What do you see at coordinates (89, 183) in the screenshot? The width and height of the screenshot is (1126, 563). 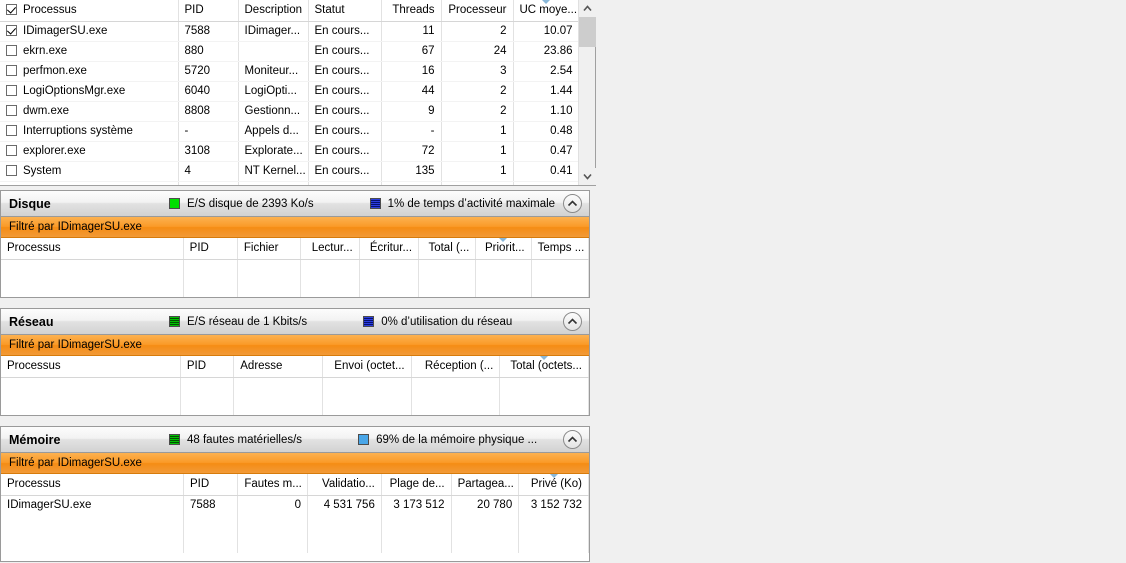 I see `cell-name: Zoom.exe` at bounding box center [89, 183].